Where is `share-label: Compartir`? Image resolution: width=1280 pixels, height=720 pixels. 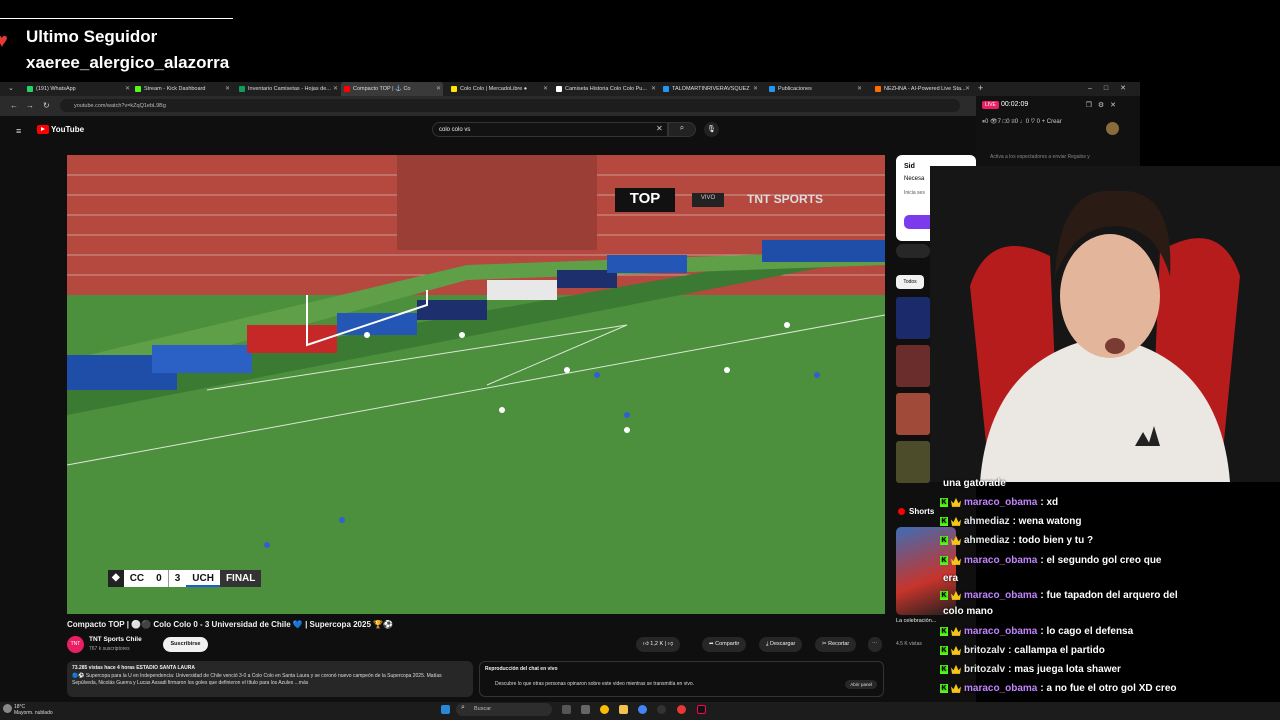
share-label: Compartir is located at coordinates (727, 644).